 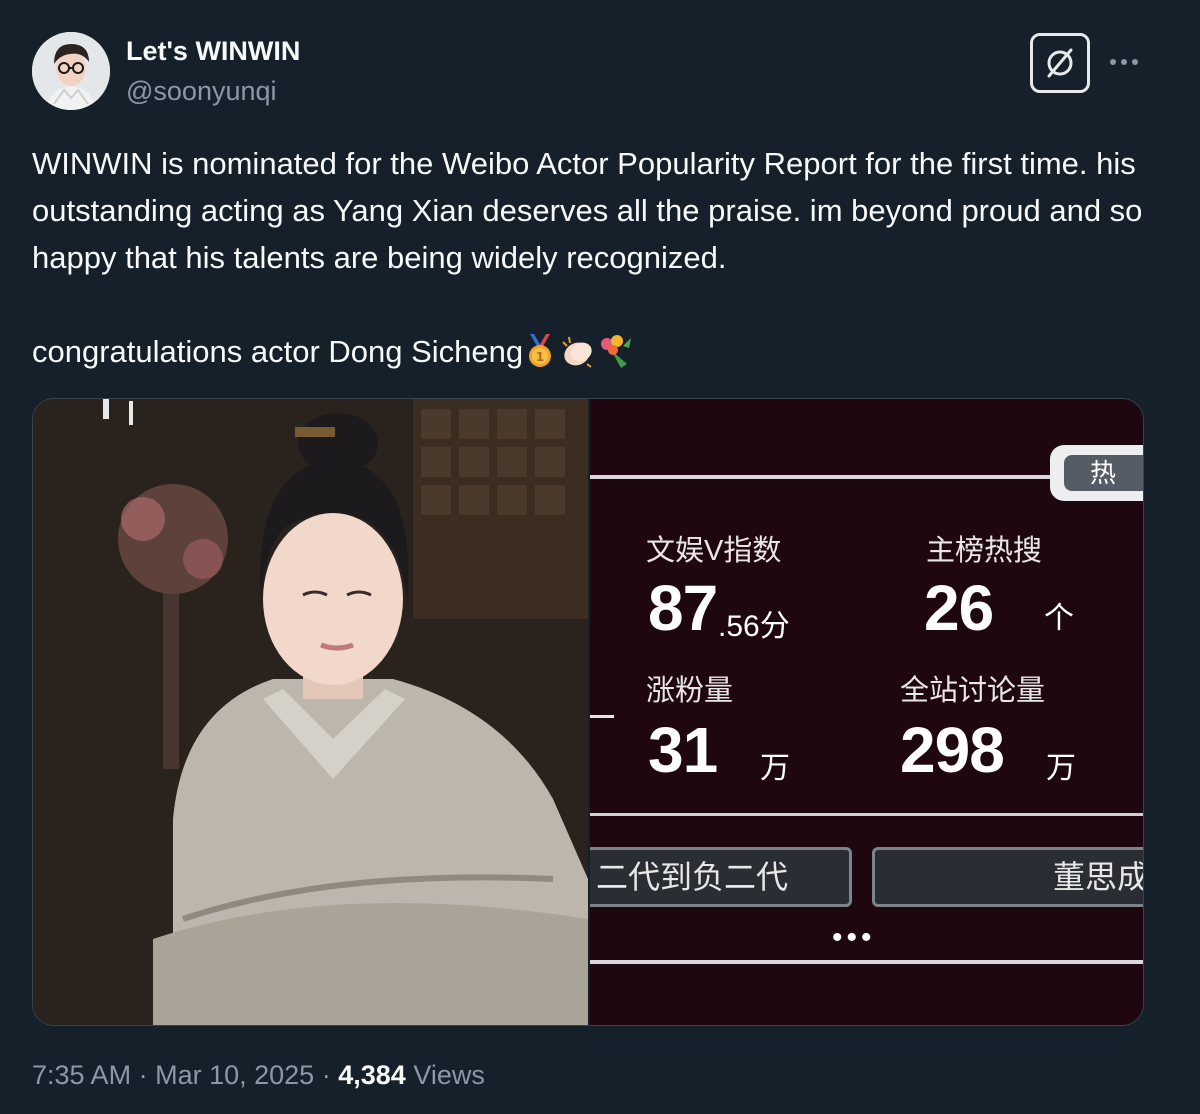 I want to click on grok-button, so click(x=1060, y=63).